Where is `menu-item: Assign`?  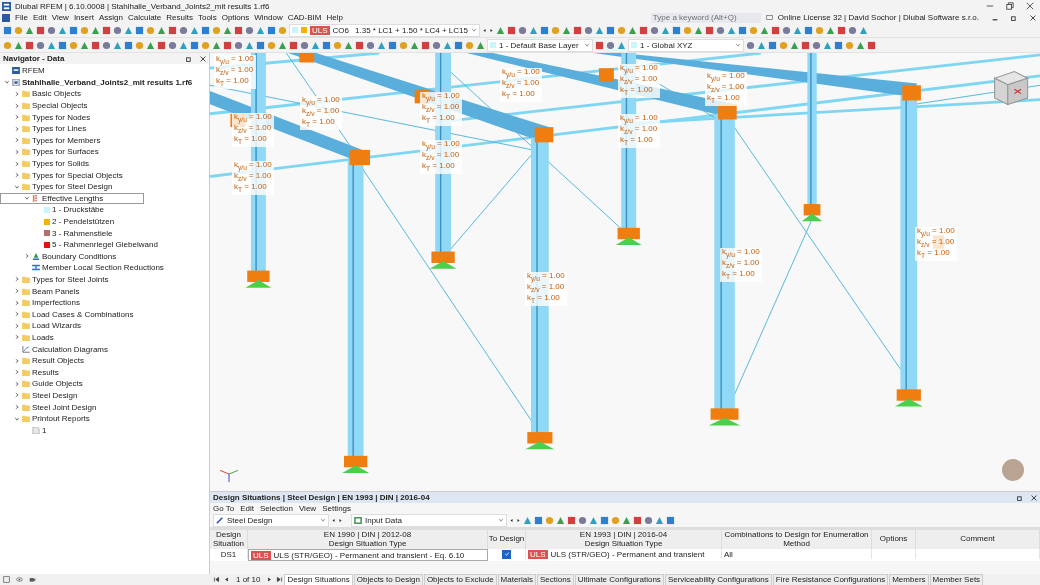 menu-item: Assign is located at coordinates (110, 17).